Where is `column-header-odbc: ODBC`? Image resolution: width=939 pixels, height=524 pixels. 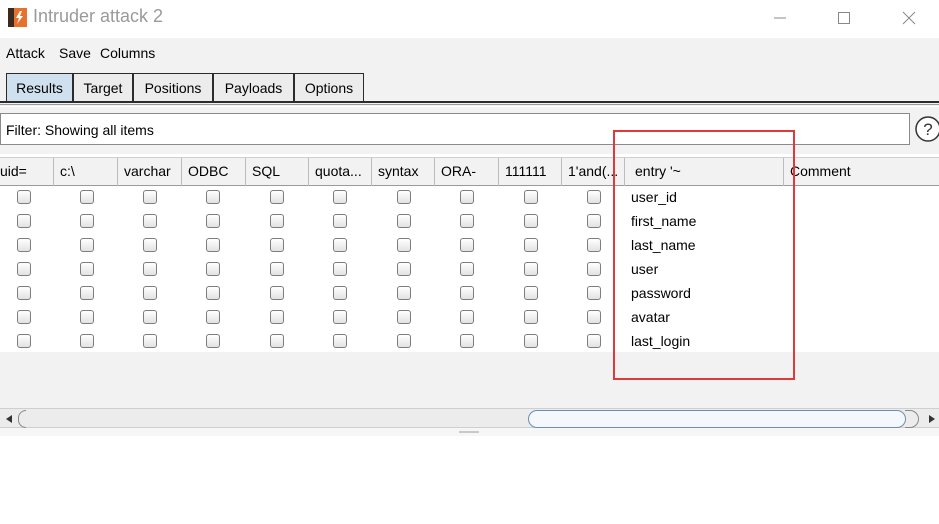 column-header-odbc: ODBC is located at coordinates (214, 172).